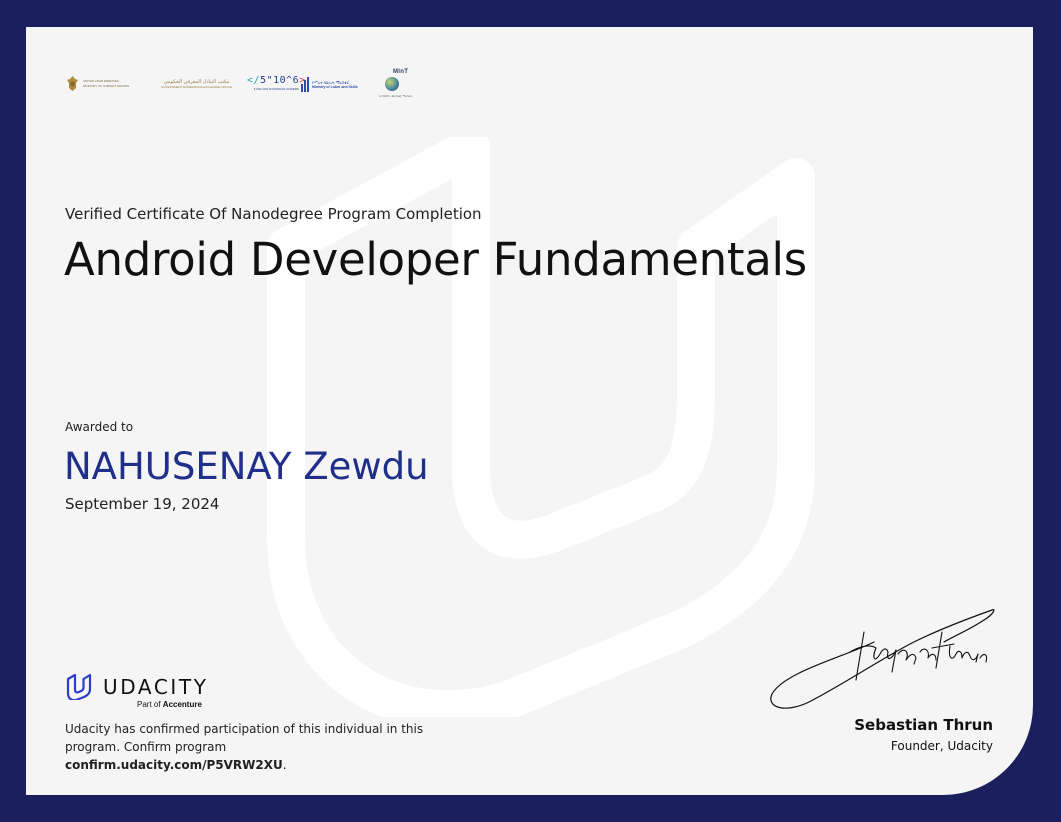 The width and height of the screenshot is (1061, 822). What do you see at coordinates (276, 89) in the screenshot?
I see `five-million-caption: 5 MILLION ETHIOPIAN CODERS` at bounding box center [276, 89].